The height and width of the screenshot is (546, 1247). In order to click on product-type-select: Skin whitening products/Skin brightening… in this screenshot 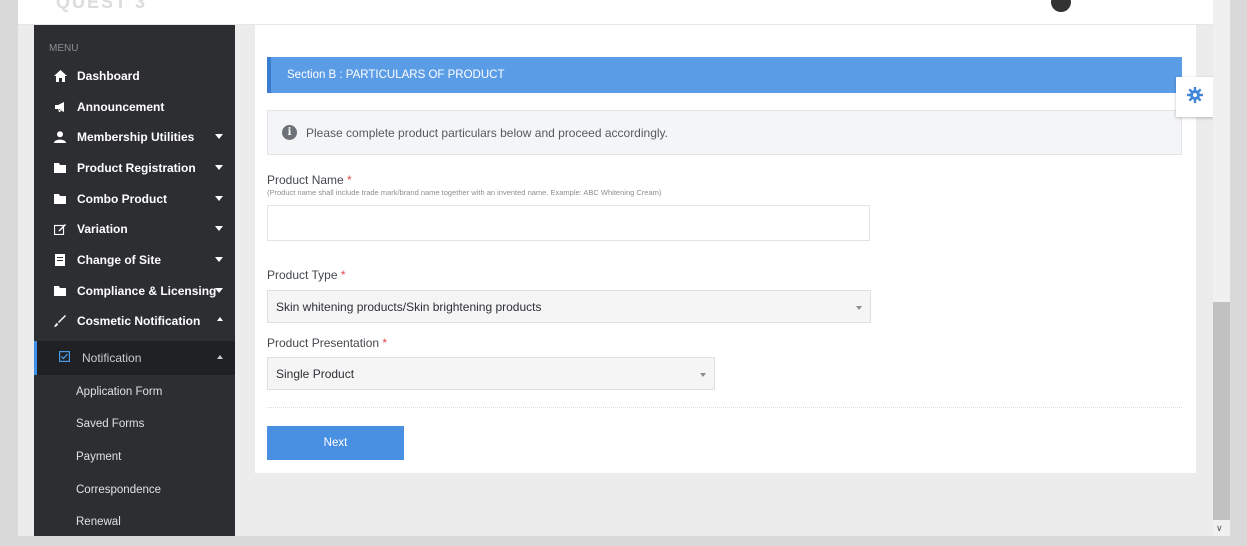, I will do `click(569, 306)`.